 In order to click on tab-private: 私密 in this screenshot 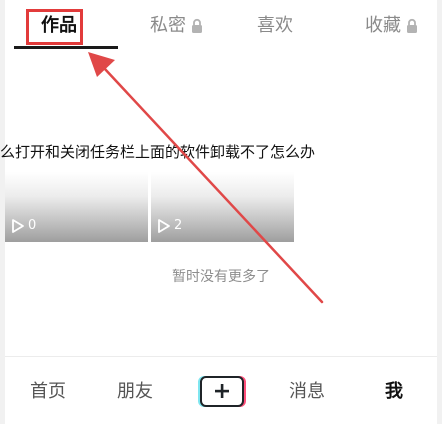, I will do `click(177, 26)`.